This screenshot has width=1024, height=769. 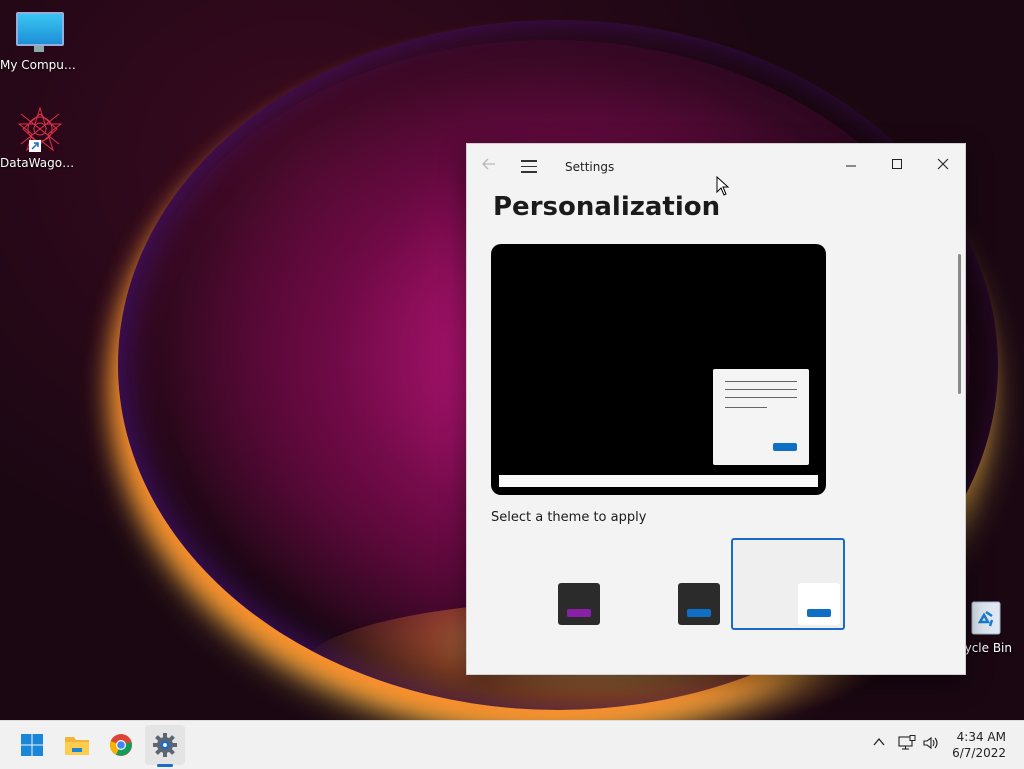 What do you see at coordinates (788, 584) in the screenshot?
I see `theme-tile-3-selected` at bounding box center [788, 584].